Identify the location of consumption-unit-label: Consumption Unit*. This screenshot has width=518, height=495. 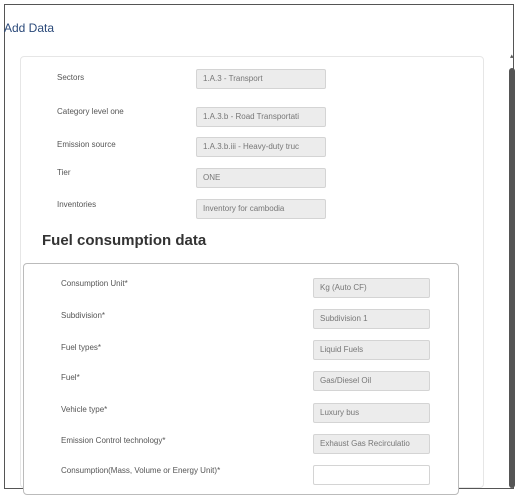
(94, 283).